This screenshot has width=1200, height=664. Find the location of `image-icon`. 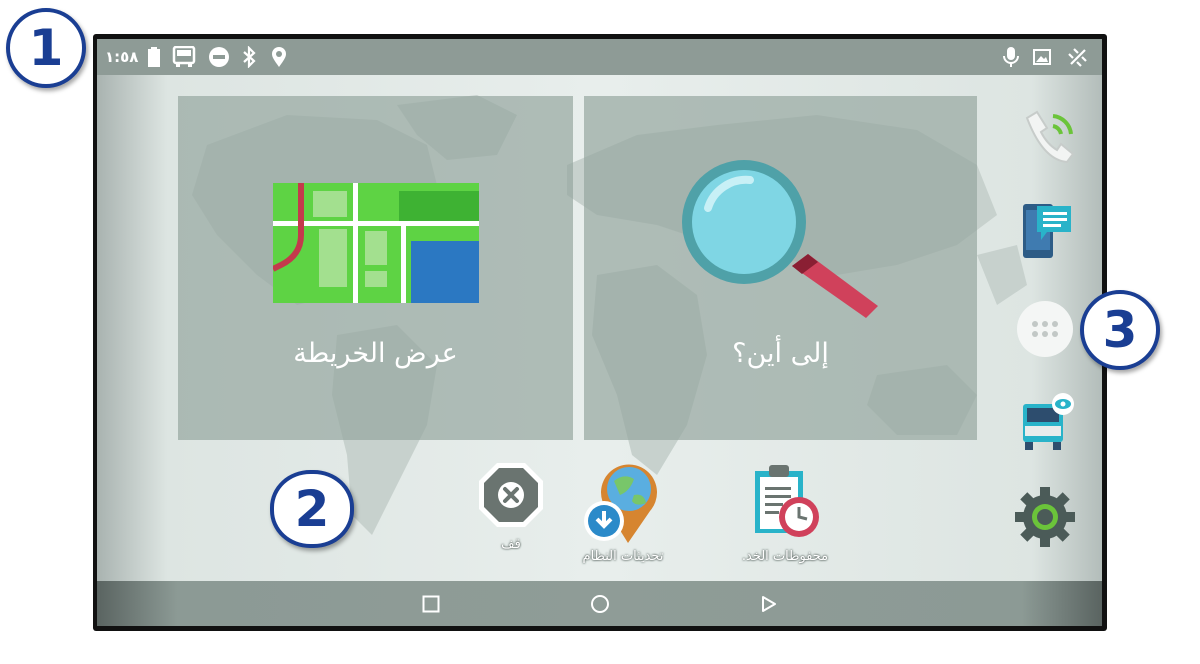

image-icon is located at coordinates (1042, 57).